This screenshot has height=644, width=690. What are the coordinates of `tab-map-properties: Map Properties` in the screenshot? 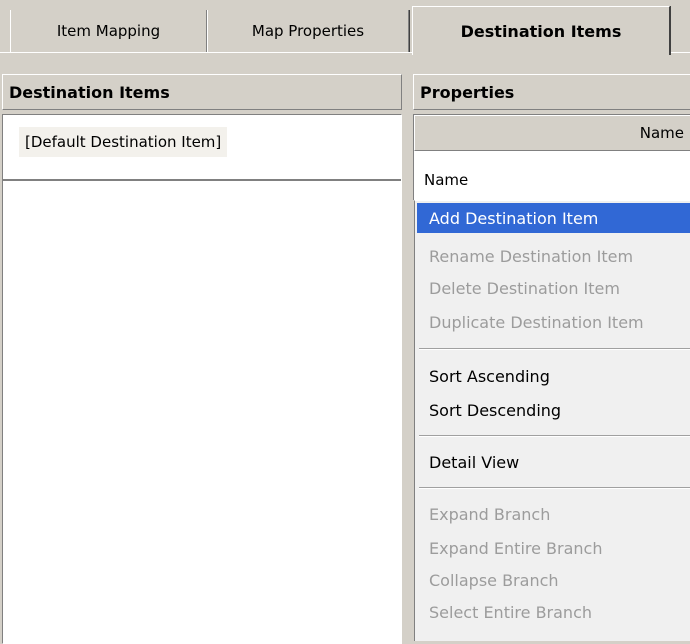 It's located at (308, 31).